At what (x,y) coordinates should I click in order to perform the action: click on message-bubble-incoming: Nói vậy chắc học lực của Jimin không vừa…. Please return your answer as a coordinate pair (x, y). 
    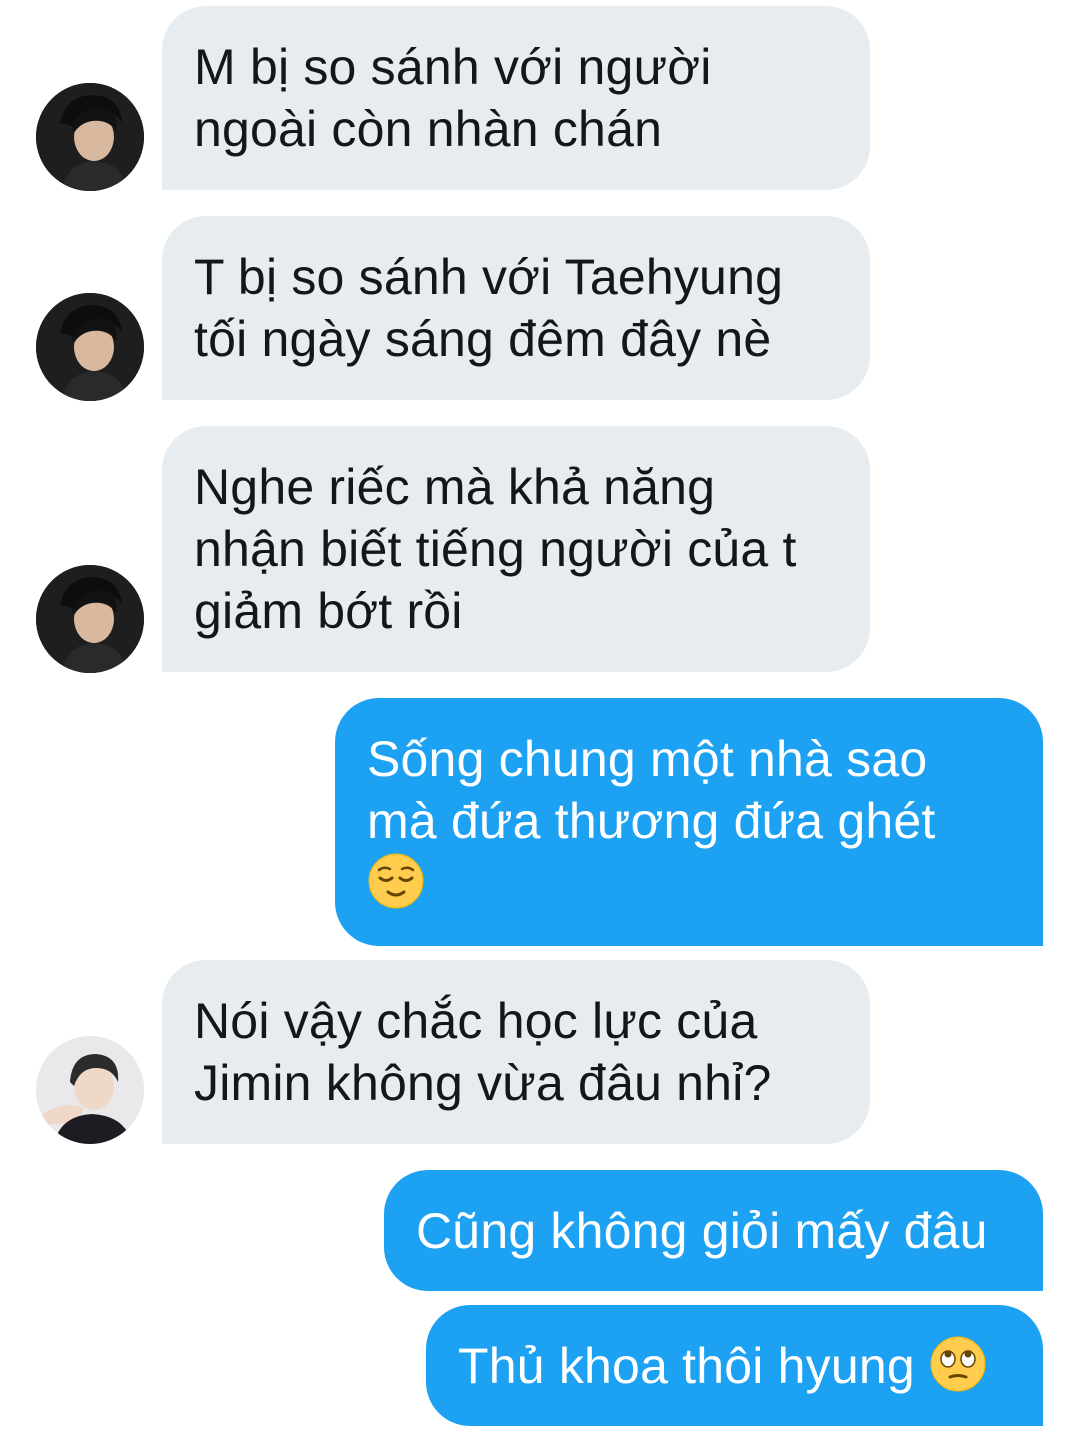
    Looking at the image, I should click on (516, 1052).